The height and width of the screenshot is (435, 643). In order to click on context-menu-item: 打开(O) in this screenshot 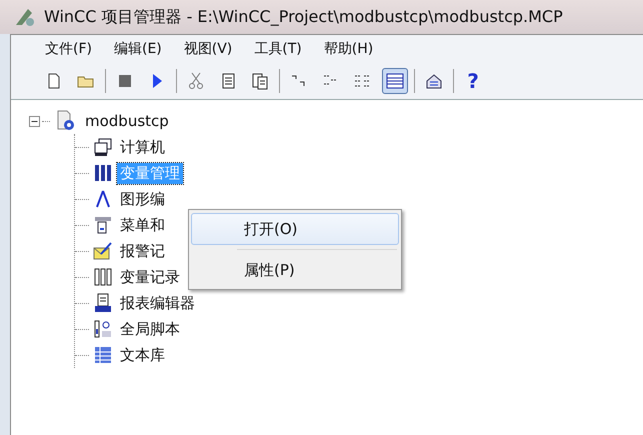, I will do `click(295, 229)`.